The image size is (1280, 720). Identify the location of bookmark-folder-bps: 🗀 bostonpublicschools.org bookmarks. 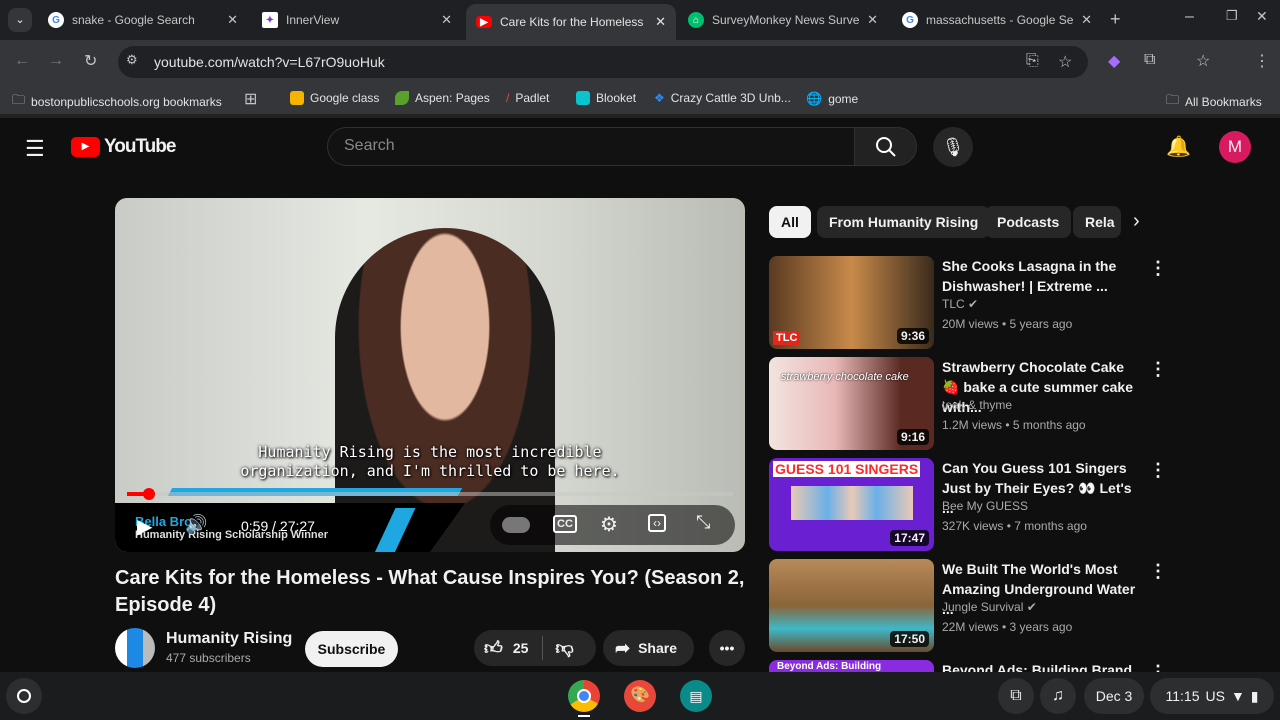
(117, 102).